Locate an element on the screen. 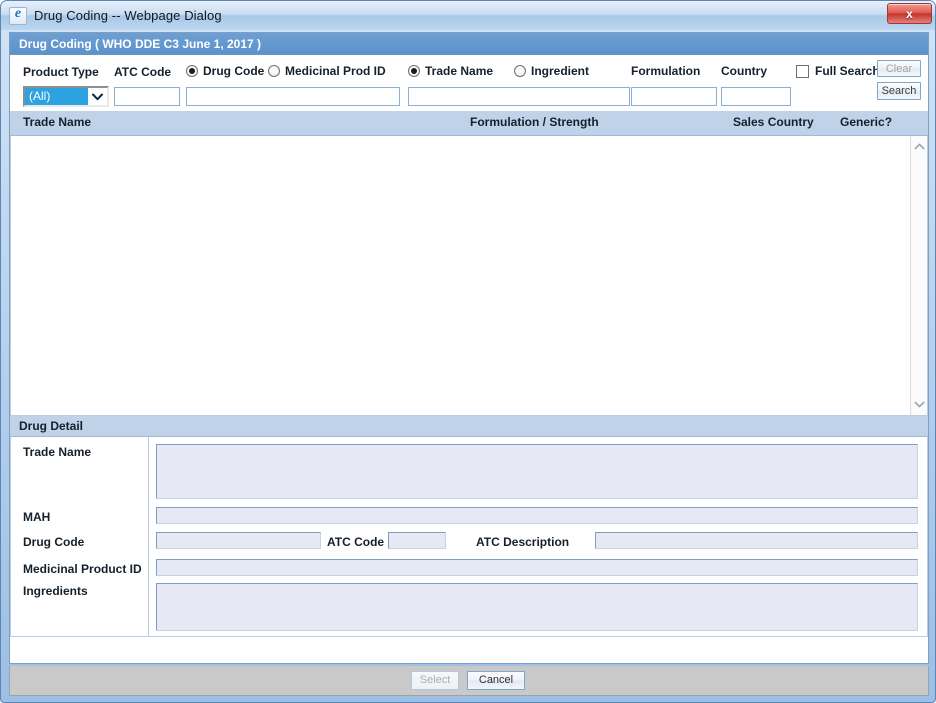 This screenshot has width=936, height=703. country-label: Country is located at coordinates (744, 71).